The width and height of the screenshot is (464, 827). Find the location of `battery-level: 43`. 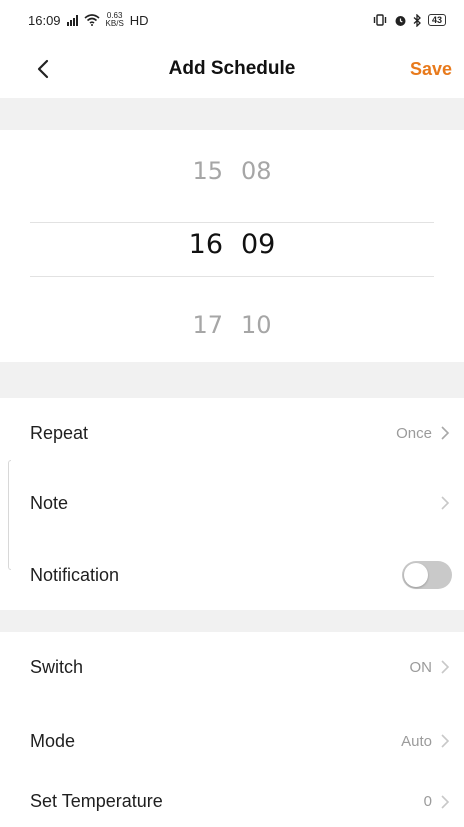

battery-level: 43 is located at coordinates (436, 20).